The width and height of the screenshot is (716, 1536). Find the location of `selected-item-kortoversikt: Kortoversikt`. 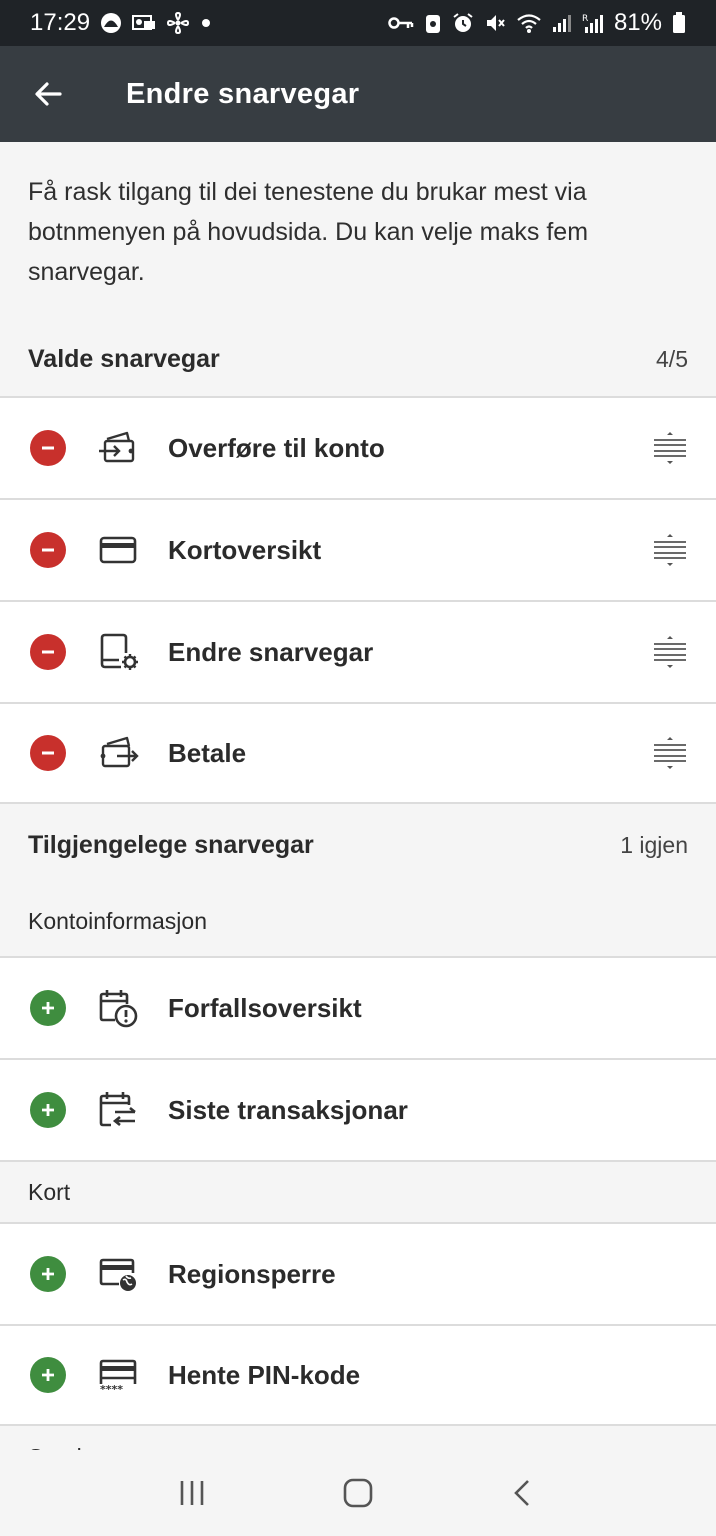

selected-item-kortoversikt: Kortoversikt is located at coordinates (358, 549).